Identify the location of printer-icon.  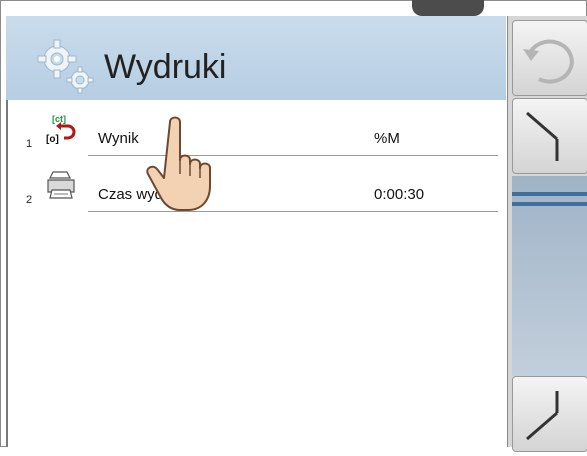
(61, 185).